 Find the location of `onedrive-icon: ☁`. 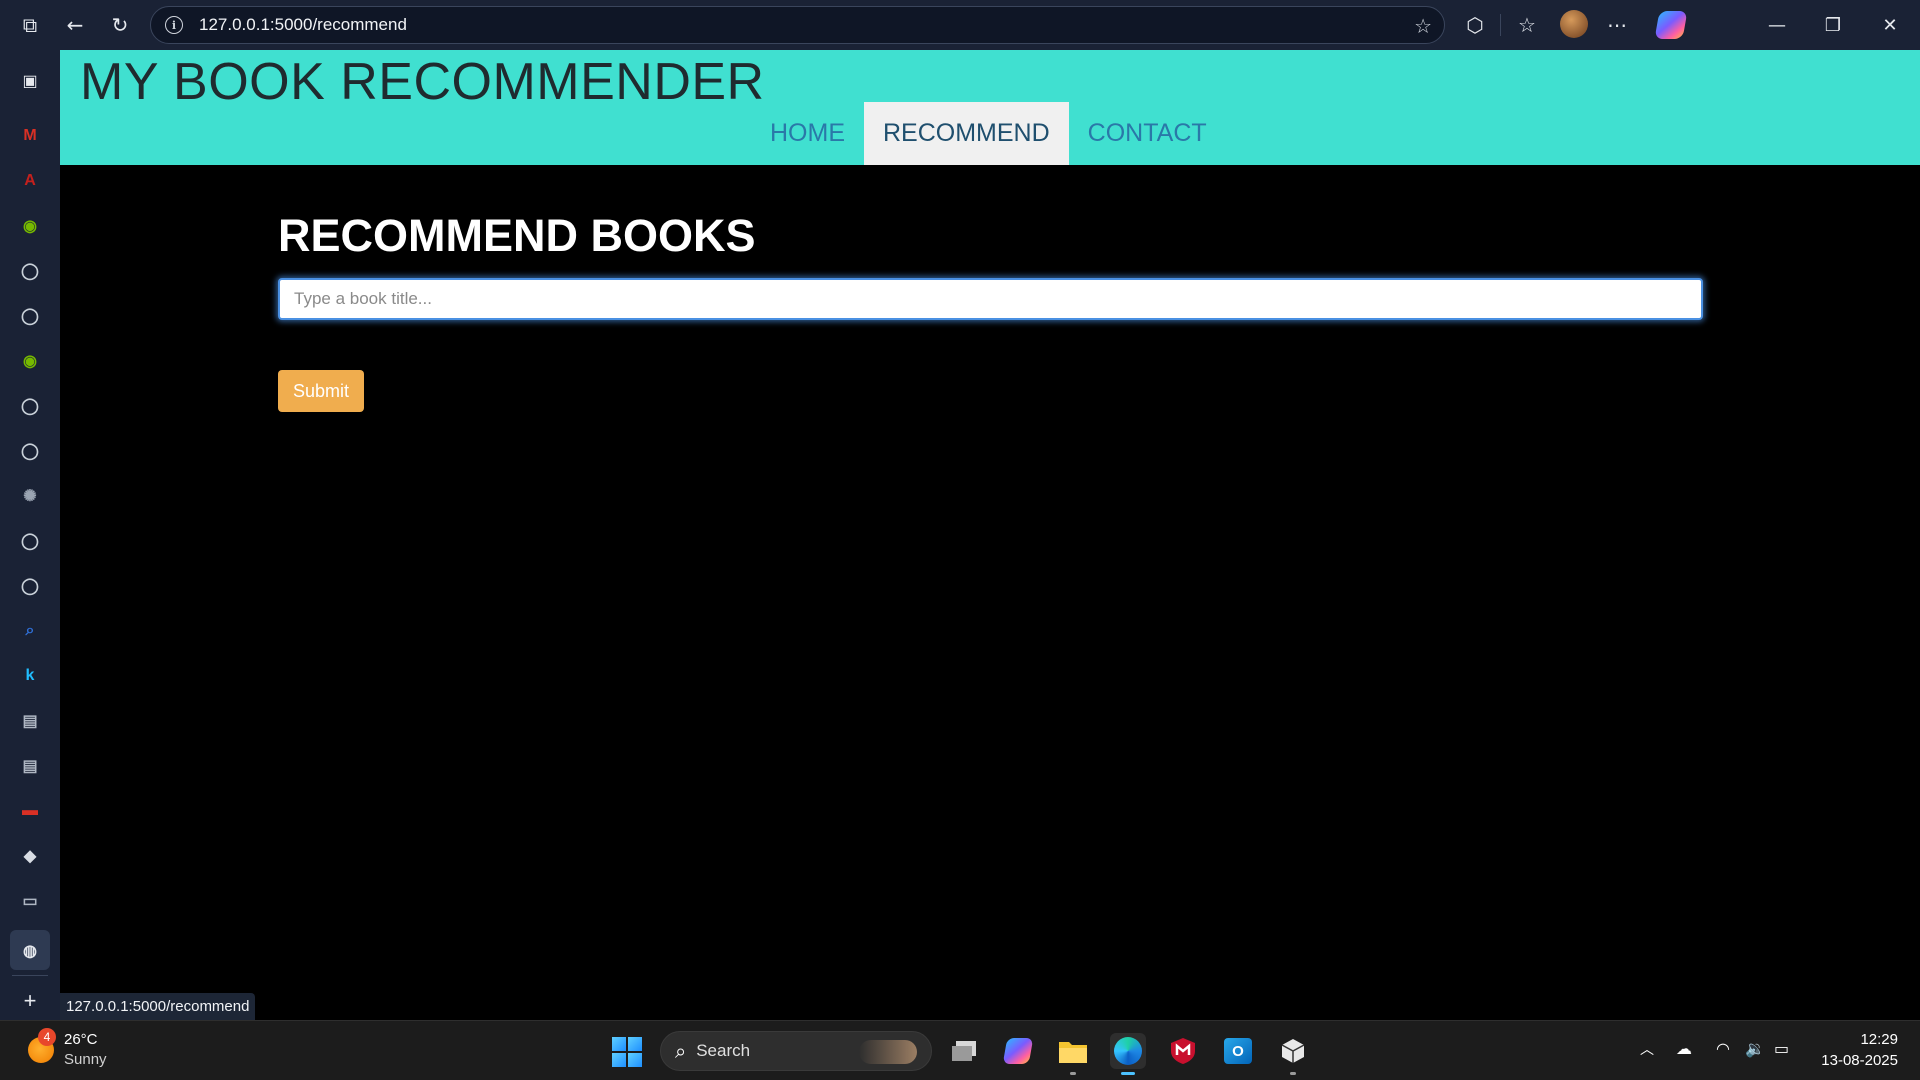

onedrive-icon: ☁ is located at coordinates (1684, 1048).